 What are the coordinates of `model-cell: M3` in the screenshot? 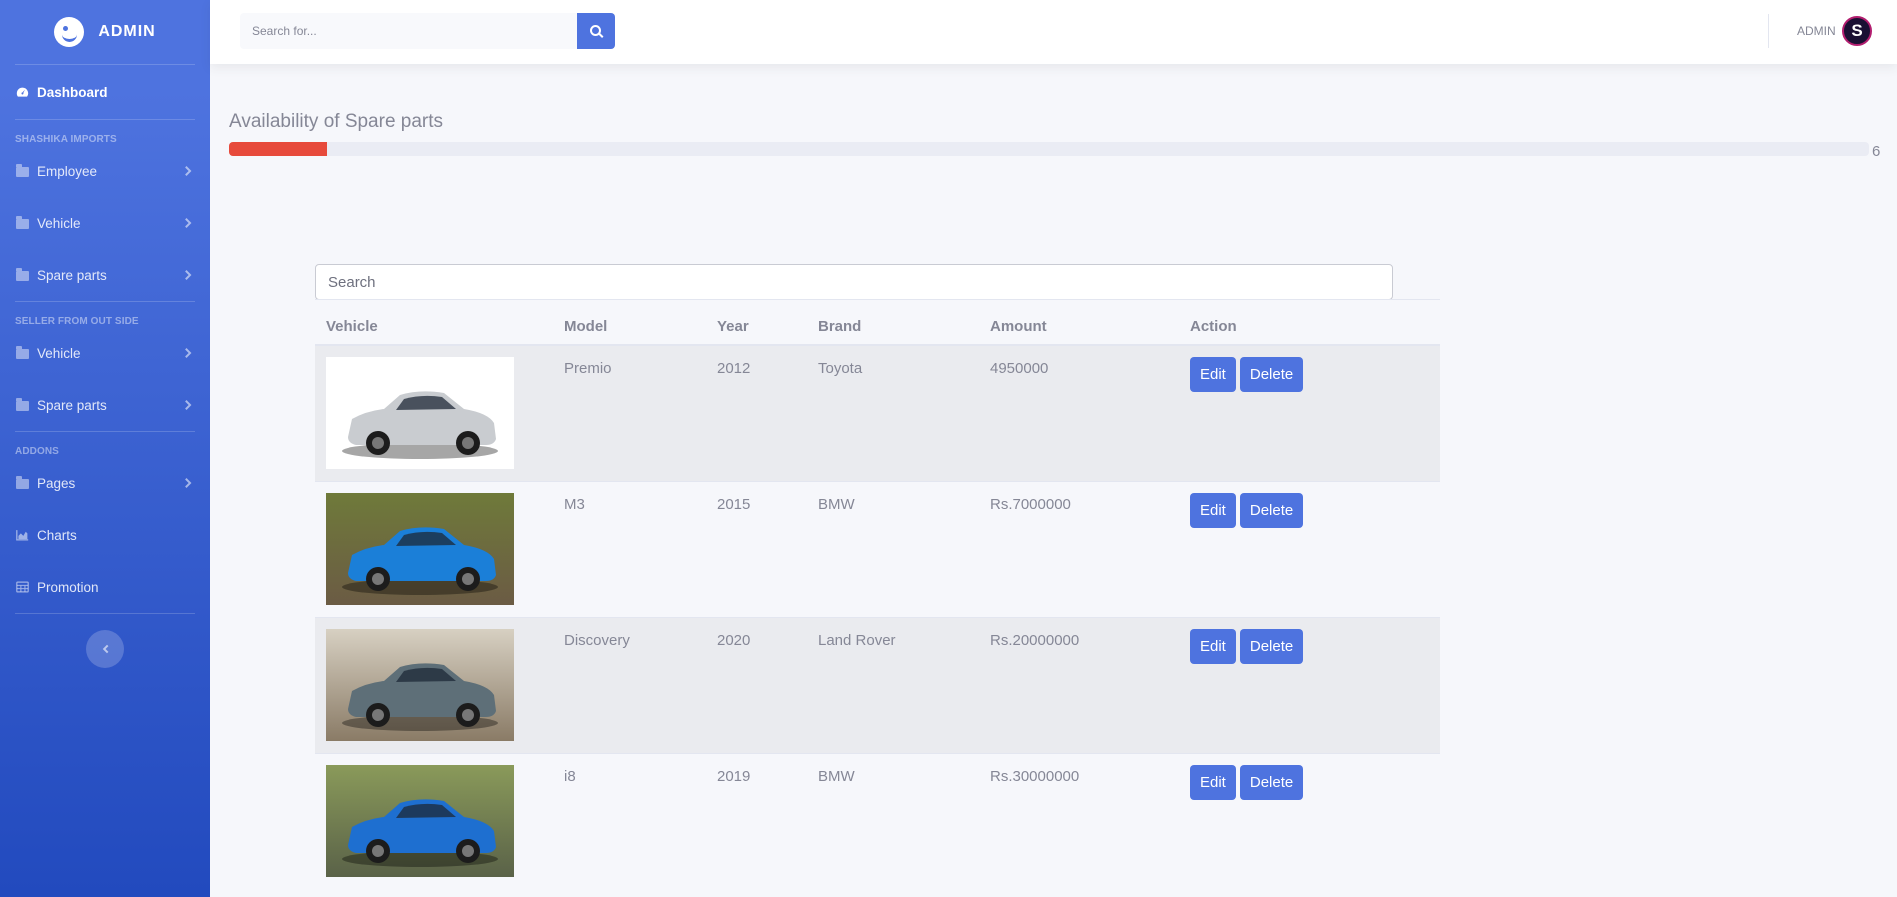 It's located at (574, 504).